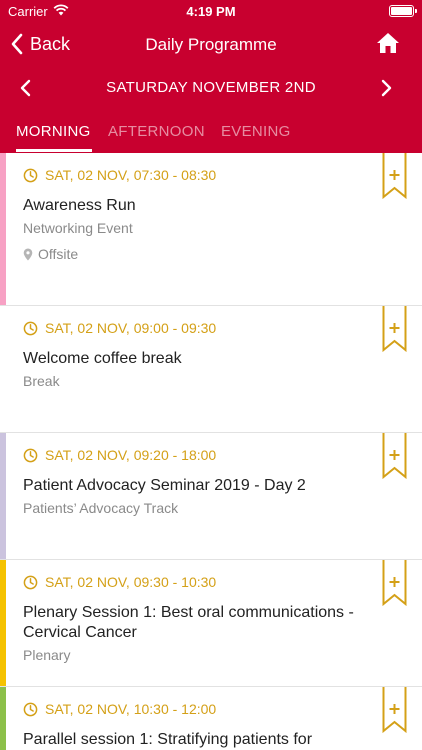 The width and height of the screenshot is (422, 750). Describe the element at coordinates (28, 254) in the screenshot. I see `location-pin-icon` at that location.